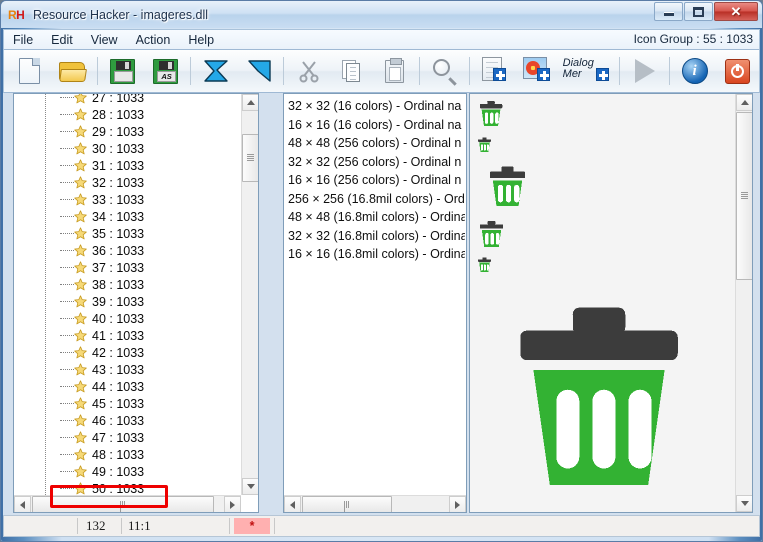 Image resolution: width=763 pixels, height=542 pixels. Describe the element at coordinates (250, 158) in the screenshot. I see `tree-vertical-scroll-thumb` at that location.